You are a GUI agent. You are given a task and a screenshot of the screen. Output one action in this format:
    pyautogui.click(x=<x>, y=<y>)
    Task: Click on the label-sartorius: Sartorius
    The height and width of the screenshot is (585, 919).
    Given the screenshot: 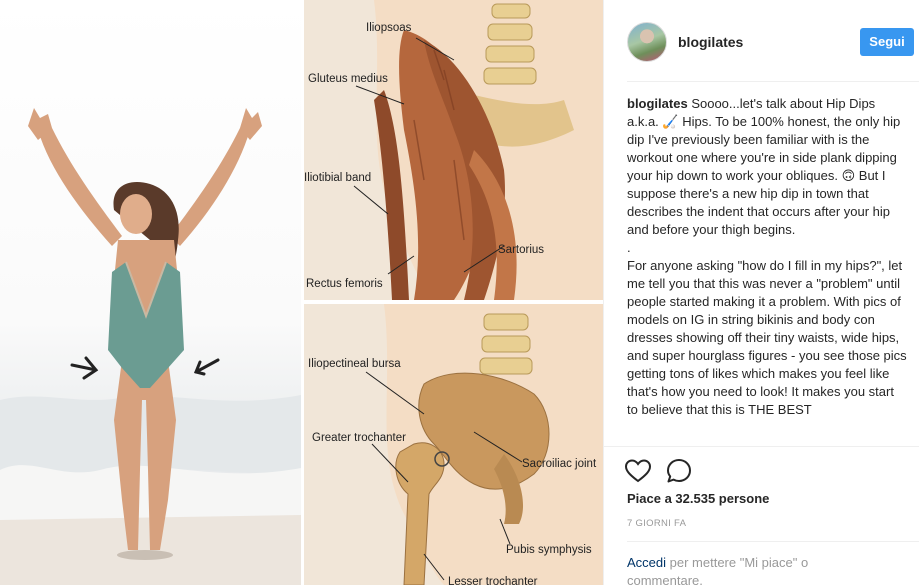 What is the action you would take?
    pyautogui.click(x=521, y=250)
    